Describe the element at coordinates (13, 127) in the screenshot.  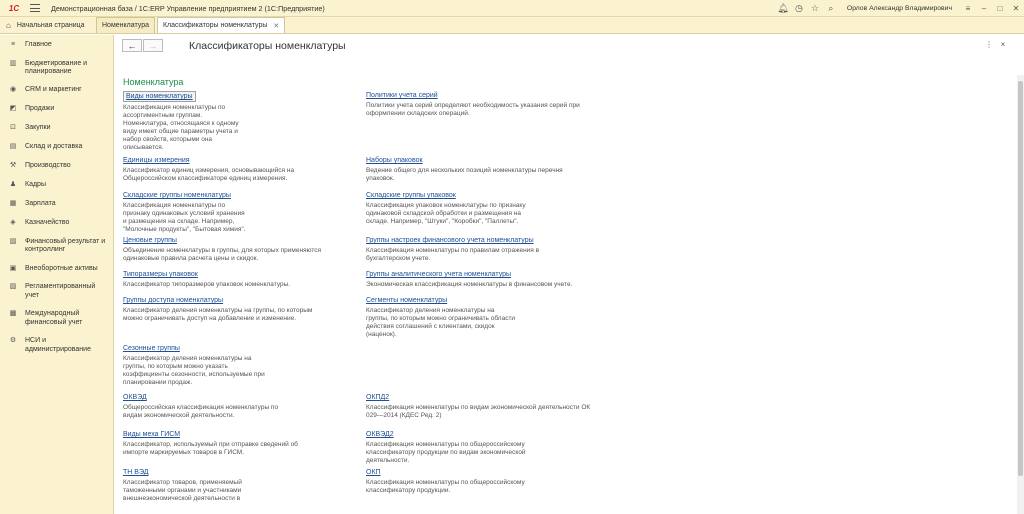
I see `sidebar-icon: ⊡` at that location.